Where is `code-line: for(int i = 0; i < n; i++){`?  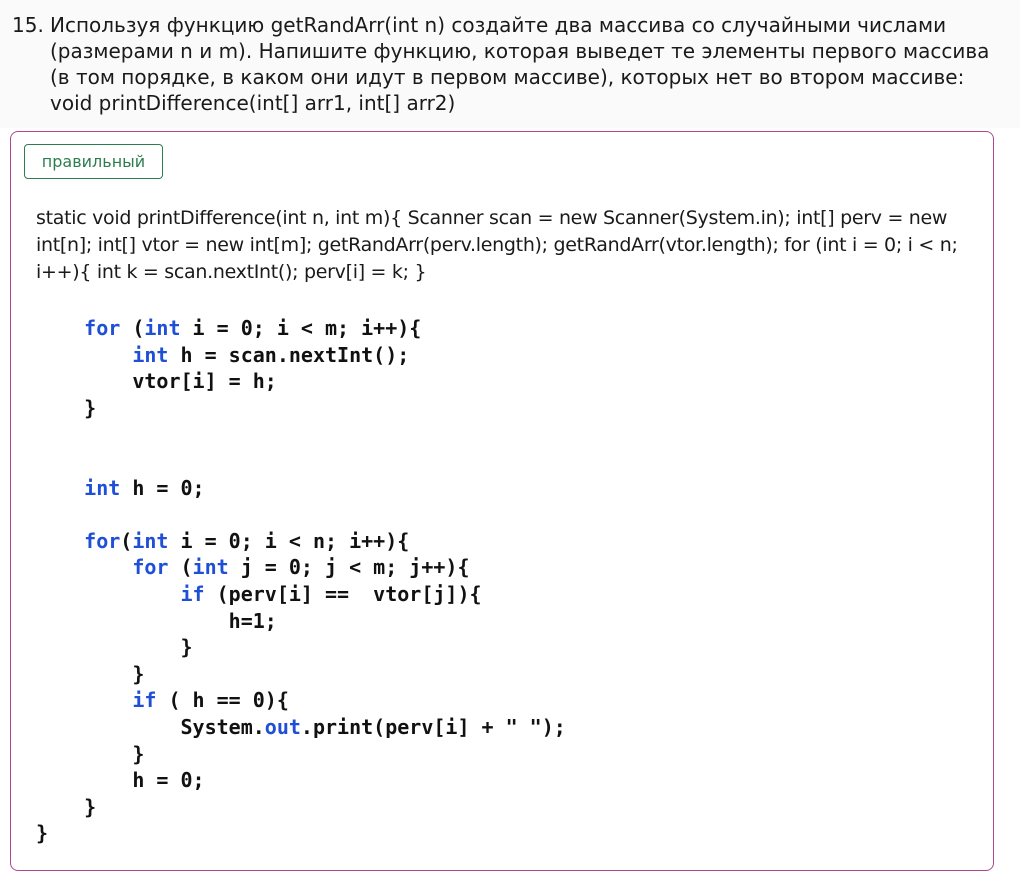 code-line: for(int i = 0; i < n; i++){ is located at coordinates (247, 540).